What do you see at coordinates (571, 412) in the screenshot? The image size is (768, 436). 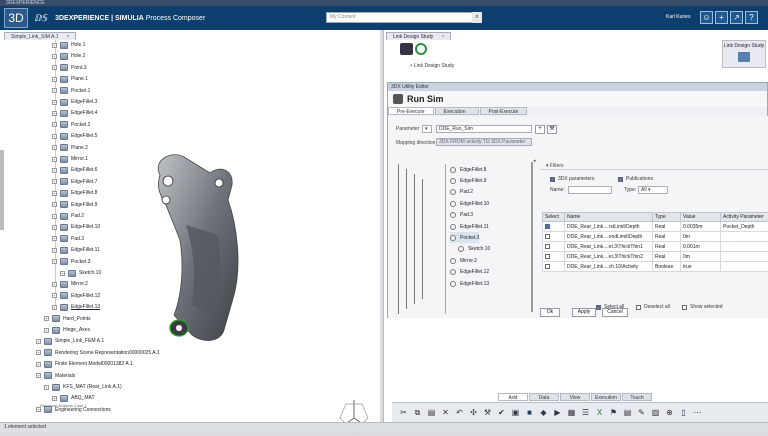 I see `table-icon: ▦` at bounding box center [571, 412].